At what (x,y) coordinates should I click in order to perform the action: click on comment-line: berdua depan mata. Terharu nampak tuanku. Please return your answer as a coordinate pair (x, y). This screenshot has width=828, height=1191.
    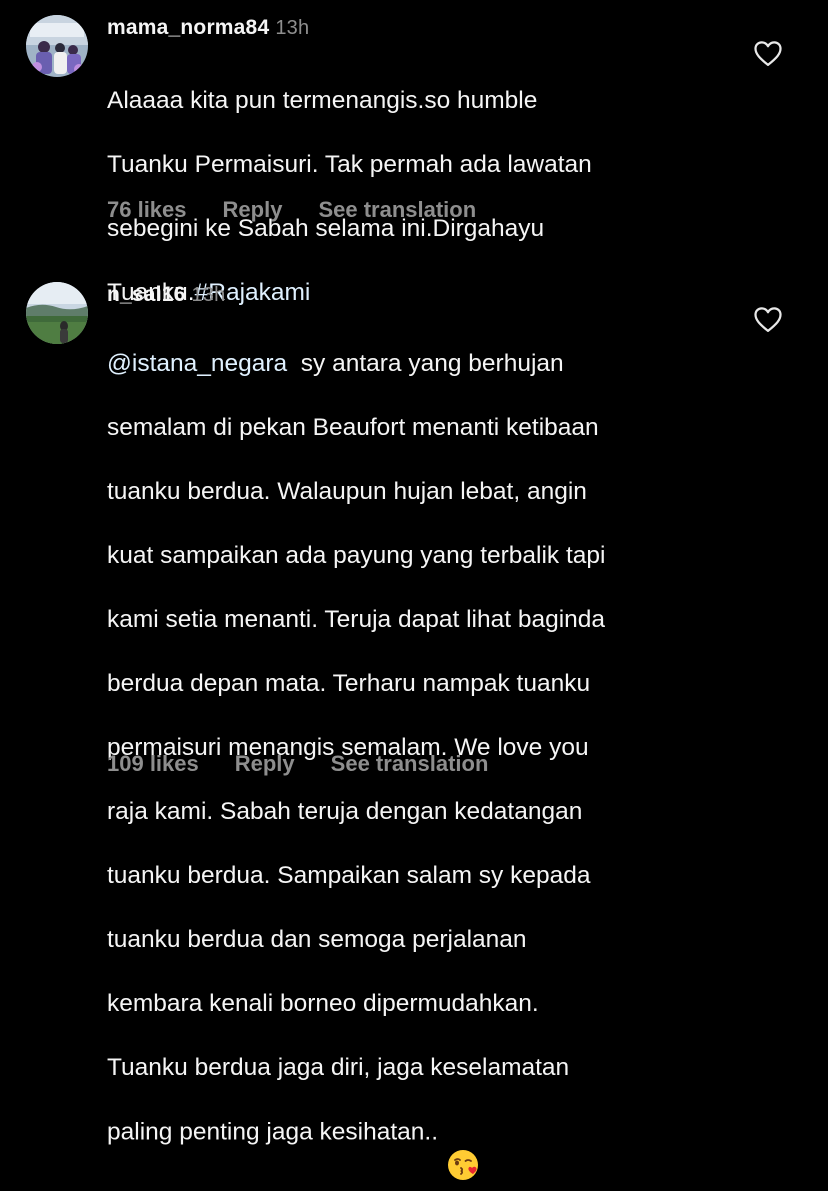
    Looking at the image, I should click on (349, 683).